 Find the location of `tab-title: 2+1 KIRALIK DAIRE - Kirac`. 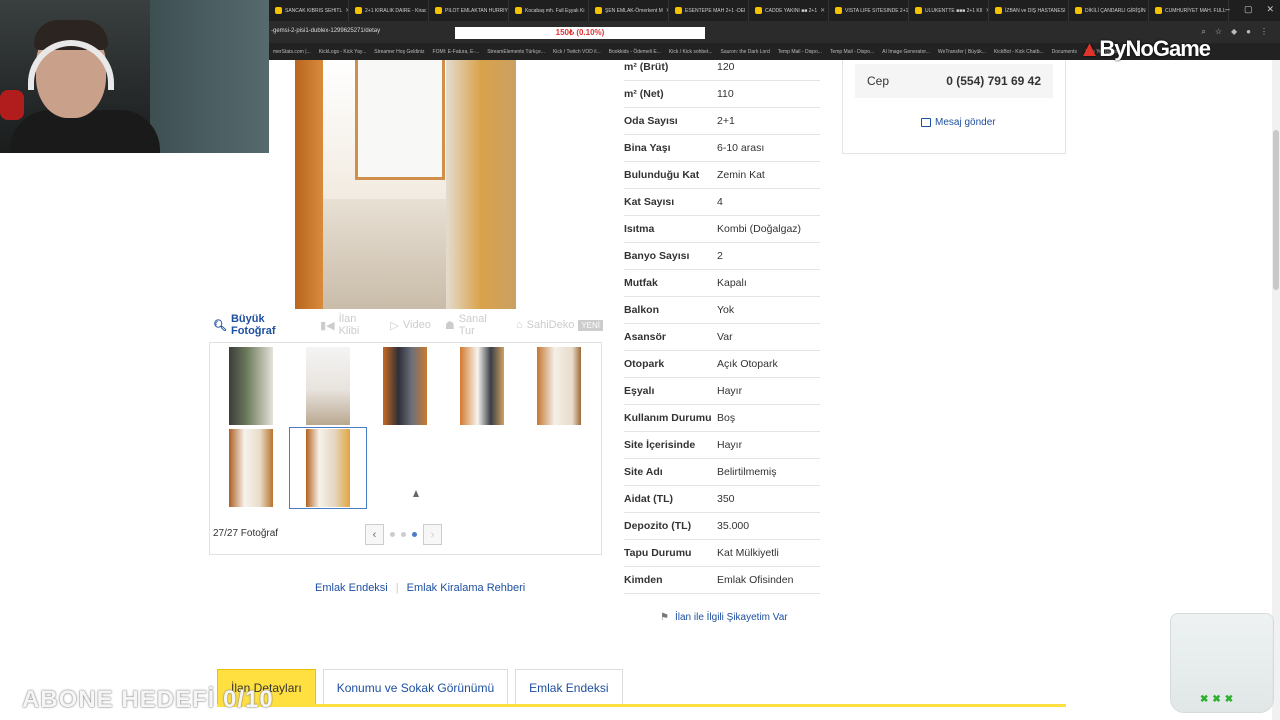

tab-title: 2+1 KIRALIK DAIRE - Kirac is located at coordinates (396, 10).